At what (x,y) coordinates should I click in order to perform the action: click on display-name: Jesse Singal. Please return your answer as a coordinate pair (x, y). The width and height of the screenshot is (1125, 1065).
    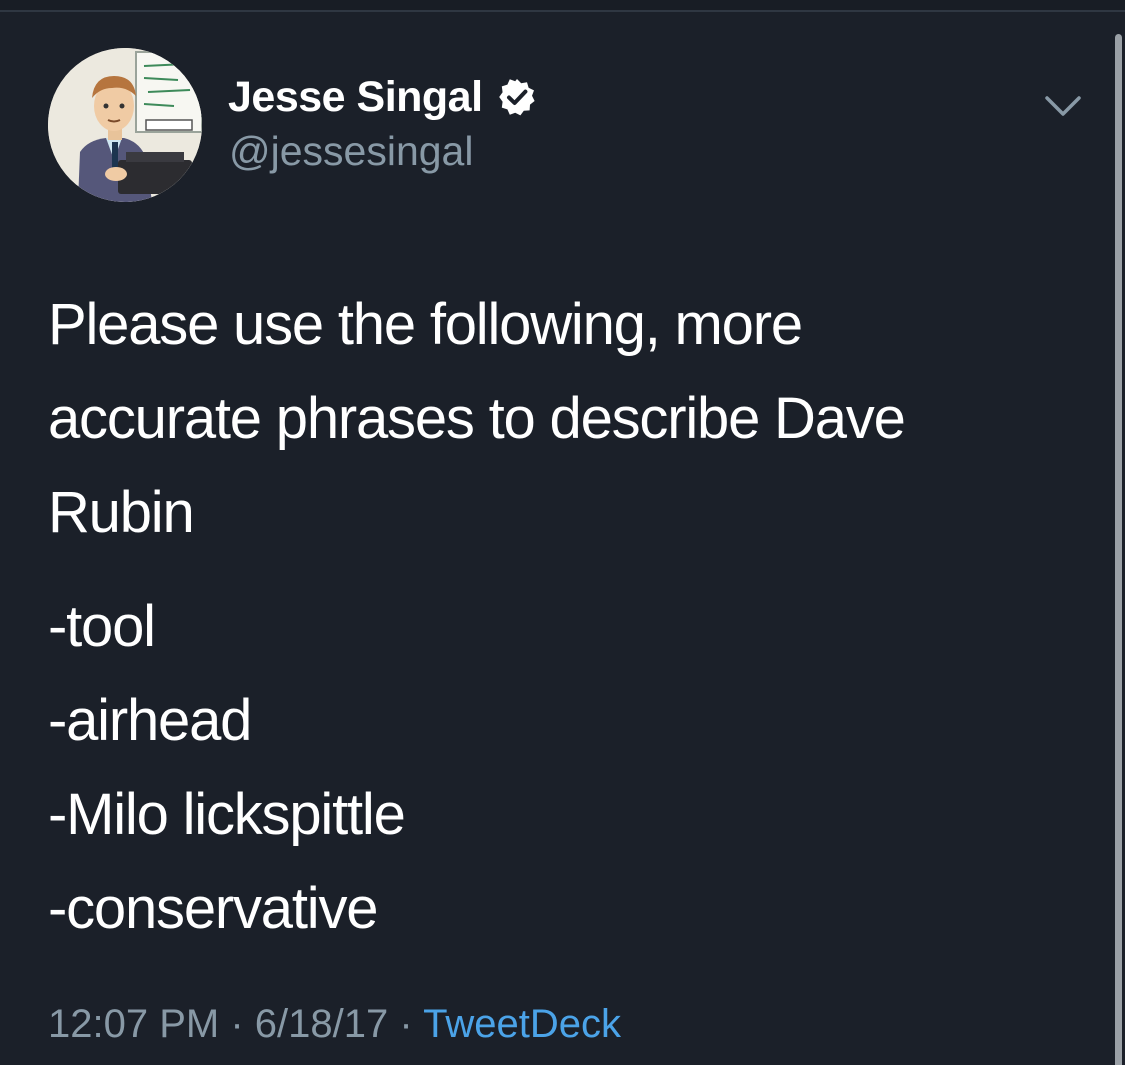
    Looking at the image, I should click on (355, 97).